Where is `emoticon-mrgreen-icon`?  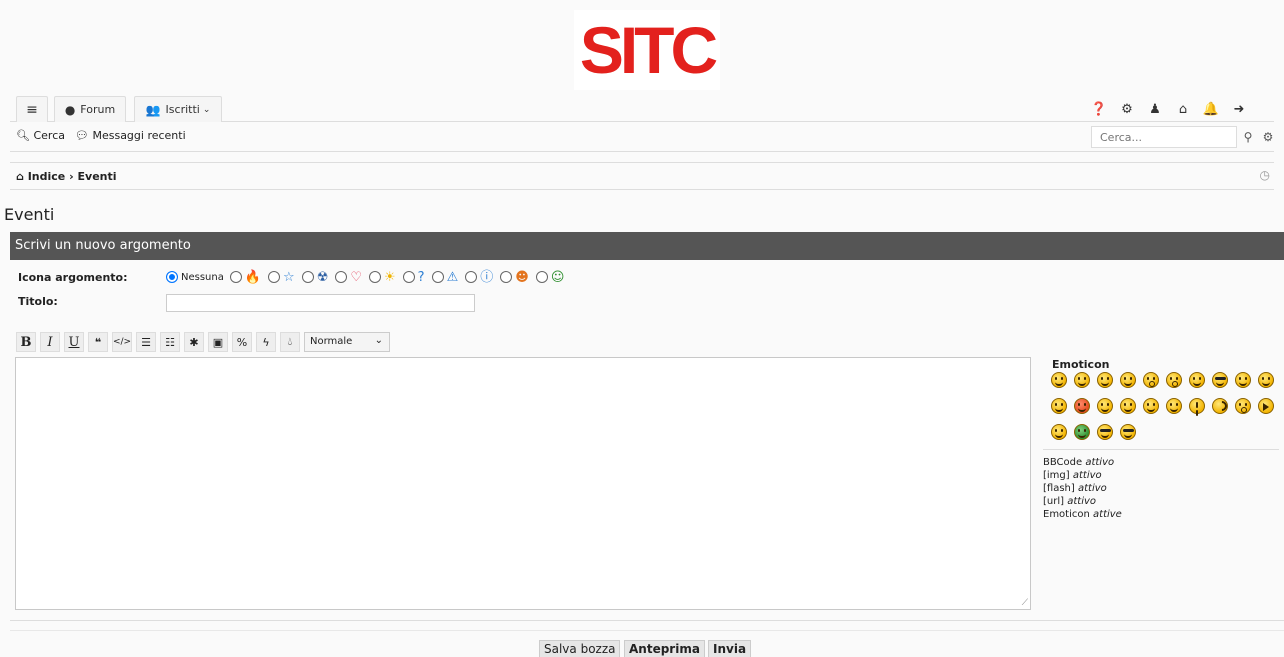 emoticon-mrgreen-icon is located at coordinates (1082, 432).